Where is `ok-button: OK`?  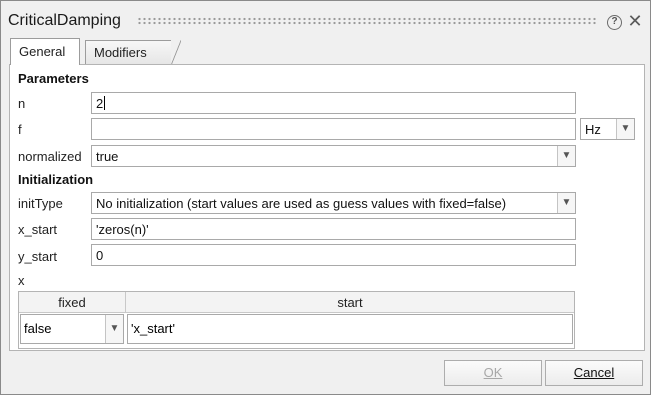 ok-button: OK is located at coordinates (493, 373).